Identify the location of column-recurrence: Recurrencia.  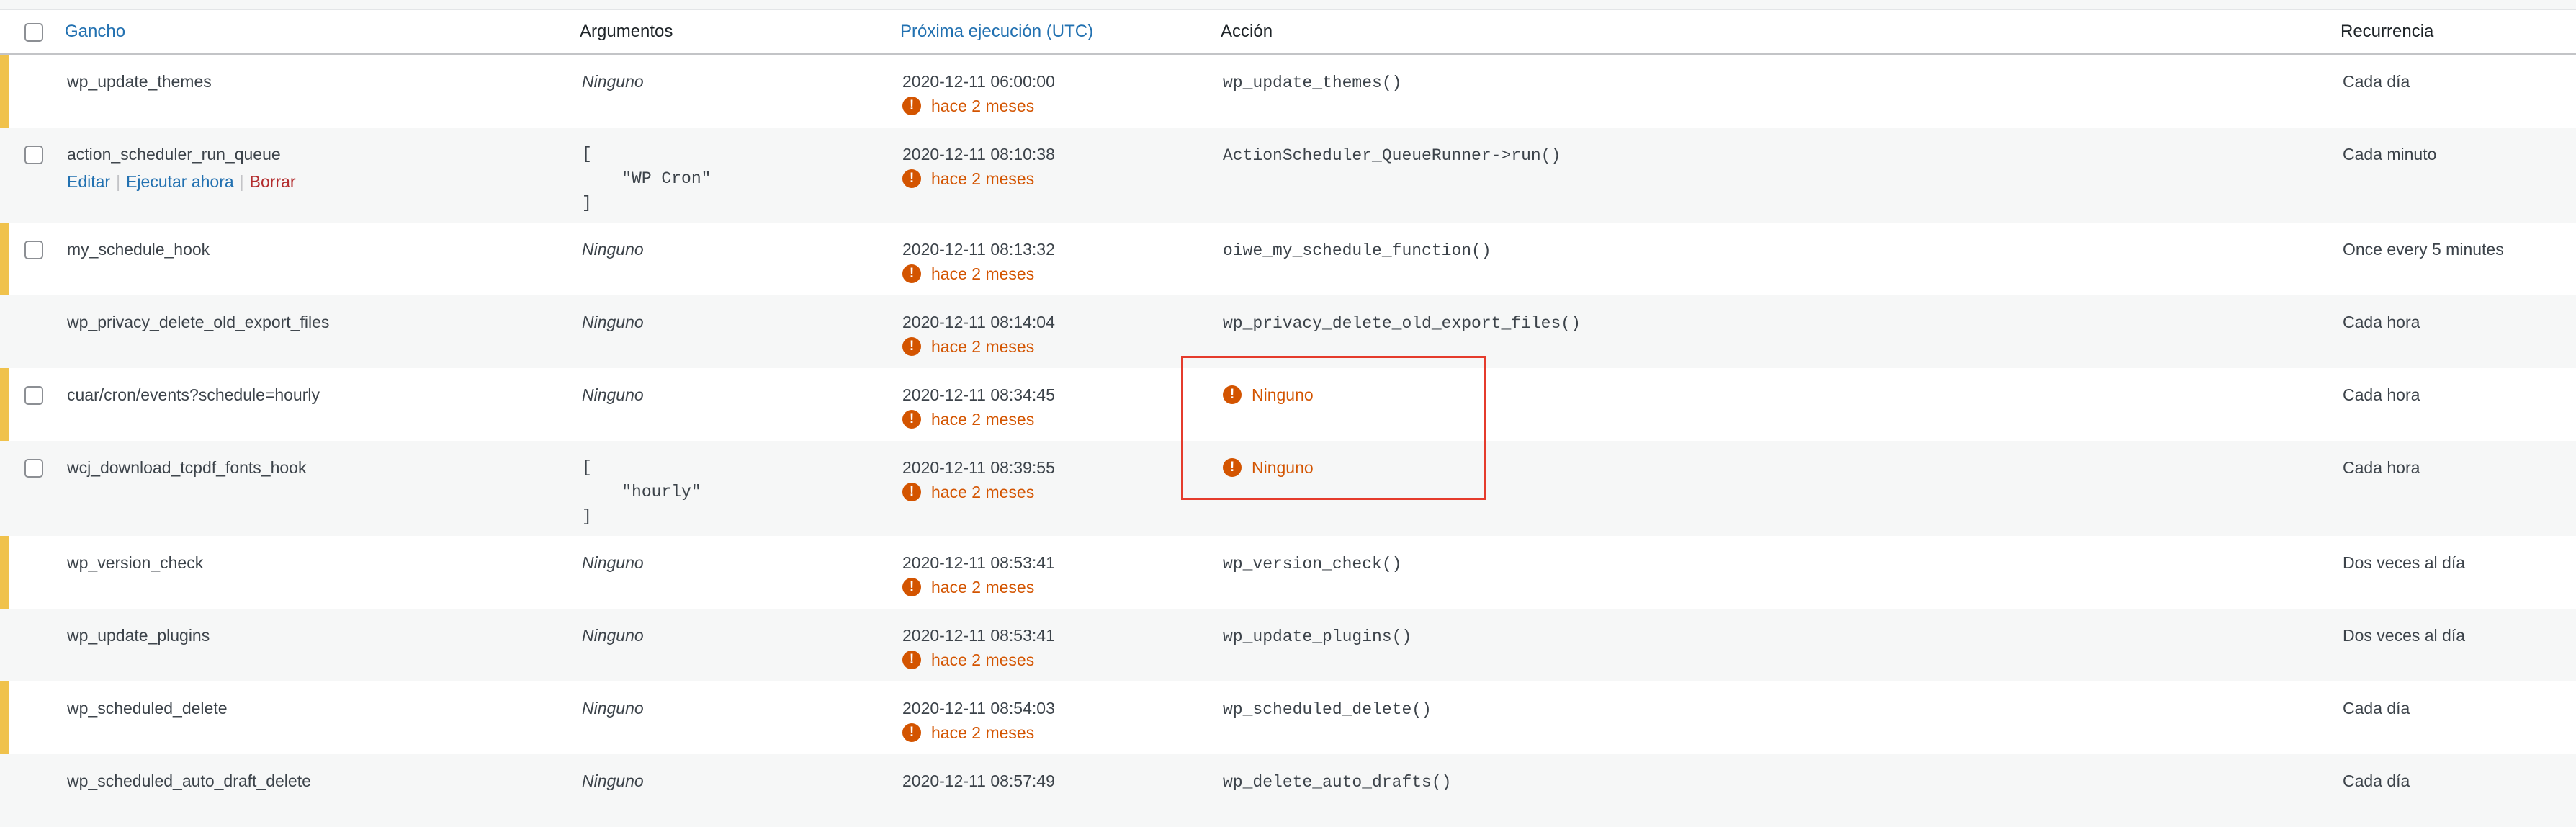
(2454, 32).